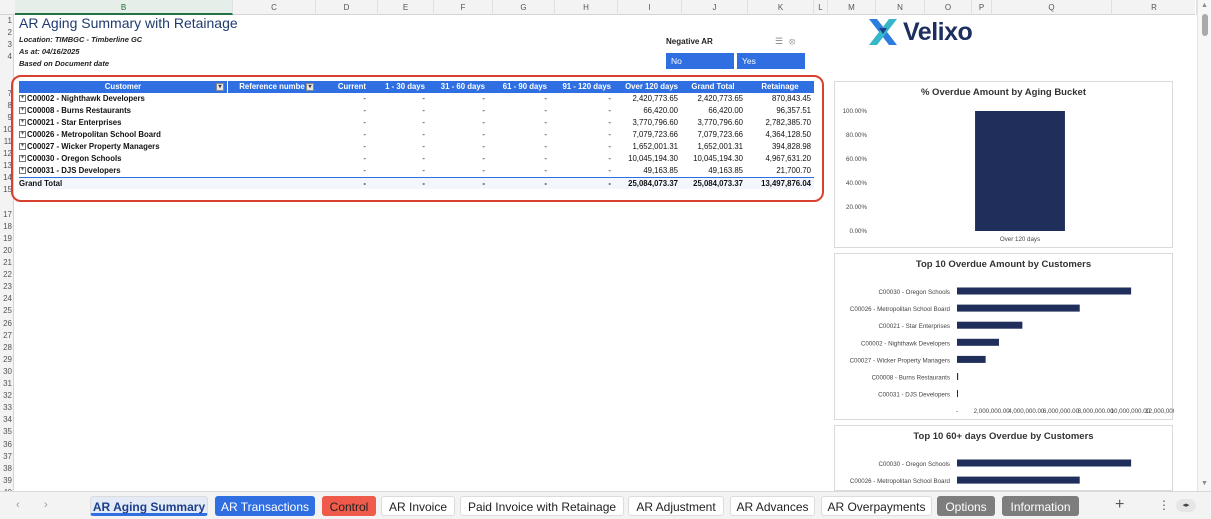 This screenshot has height=519, width=1211. I want to click on y-category-label: C00002 - Nighthawk Developers, so click(905, 343).